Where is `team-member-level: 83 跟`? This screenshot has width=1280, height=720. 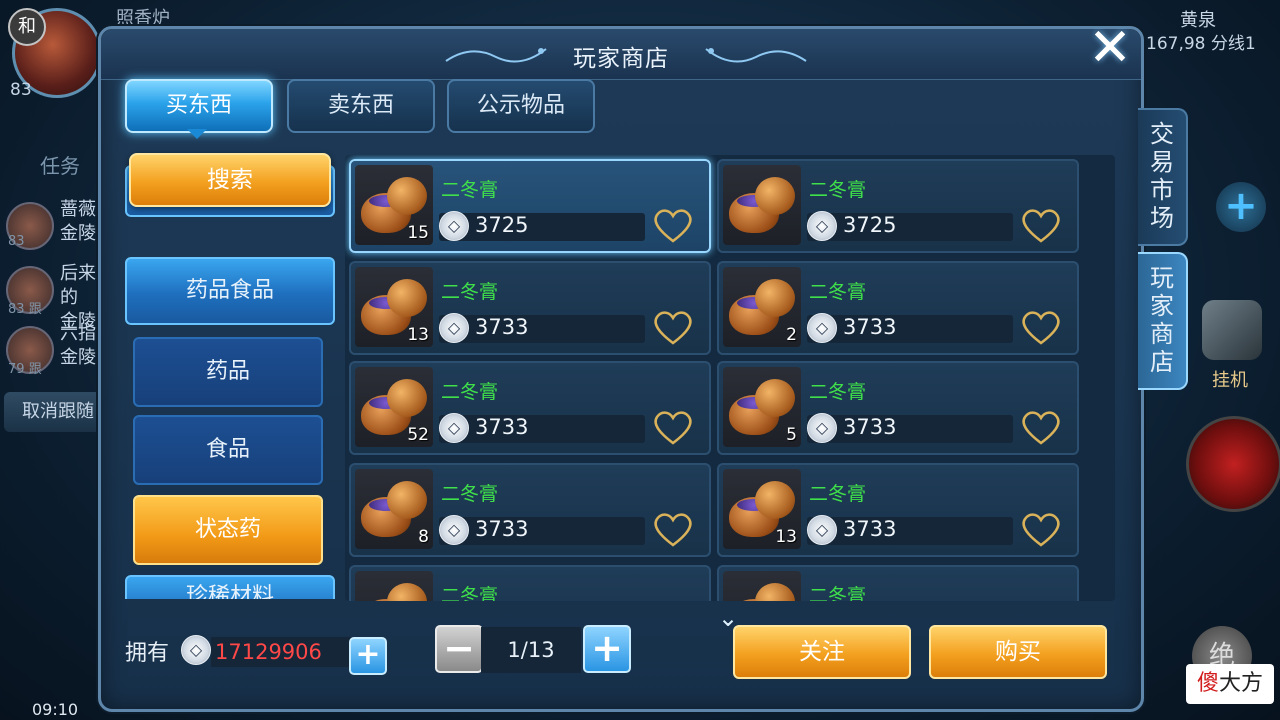
team-member-level: 83 跟 is located at coordinates (25, 307).